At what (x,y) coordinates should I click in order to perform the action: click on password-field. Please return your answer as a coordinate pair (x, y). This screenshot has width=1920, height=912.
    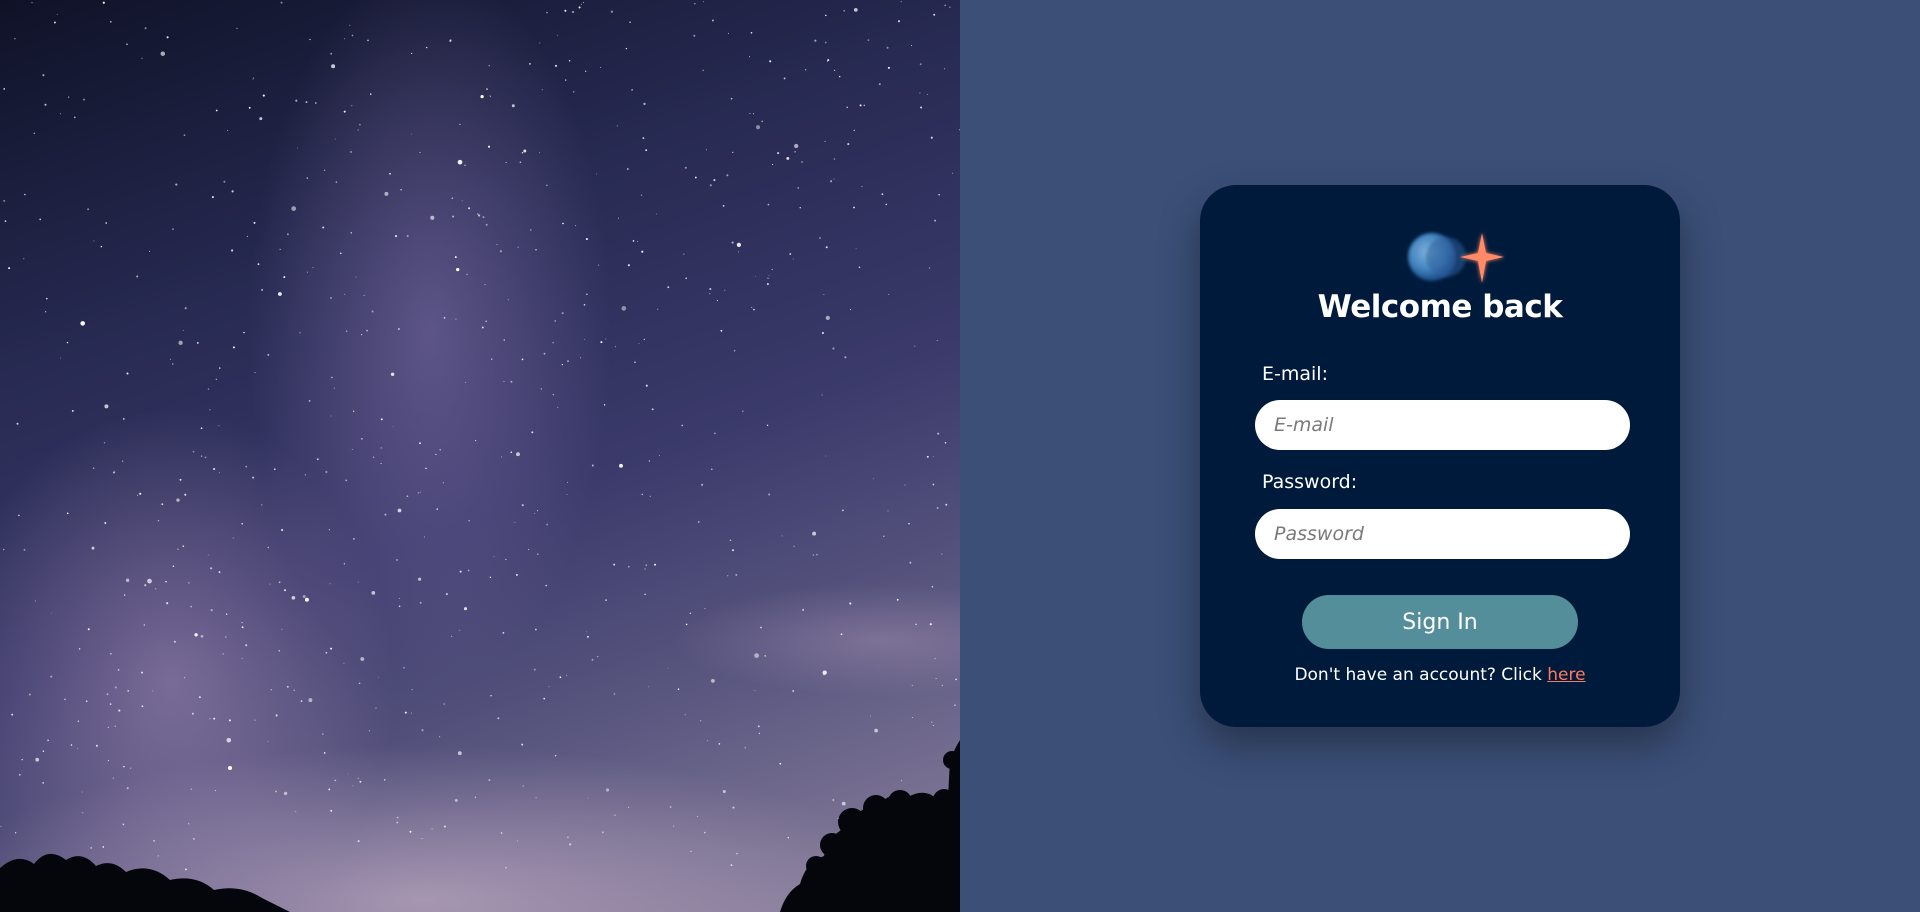
    Looking at the image, I should click on (1442, 534).